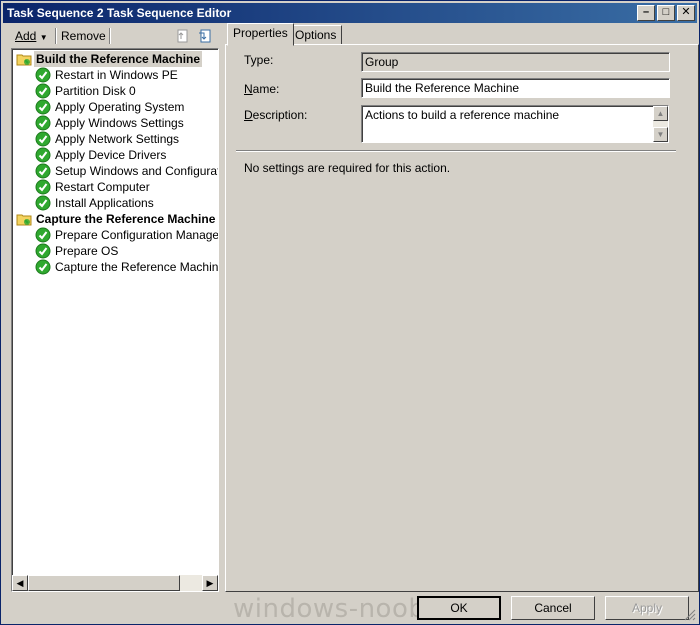  Describe the element at coordinates (647, 608) in the screenshot. I see `apply-button: Apply` at that location.